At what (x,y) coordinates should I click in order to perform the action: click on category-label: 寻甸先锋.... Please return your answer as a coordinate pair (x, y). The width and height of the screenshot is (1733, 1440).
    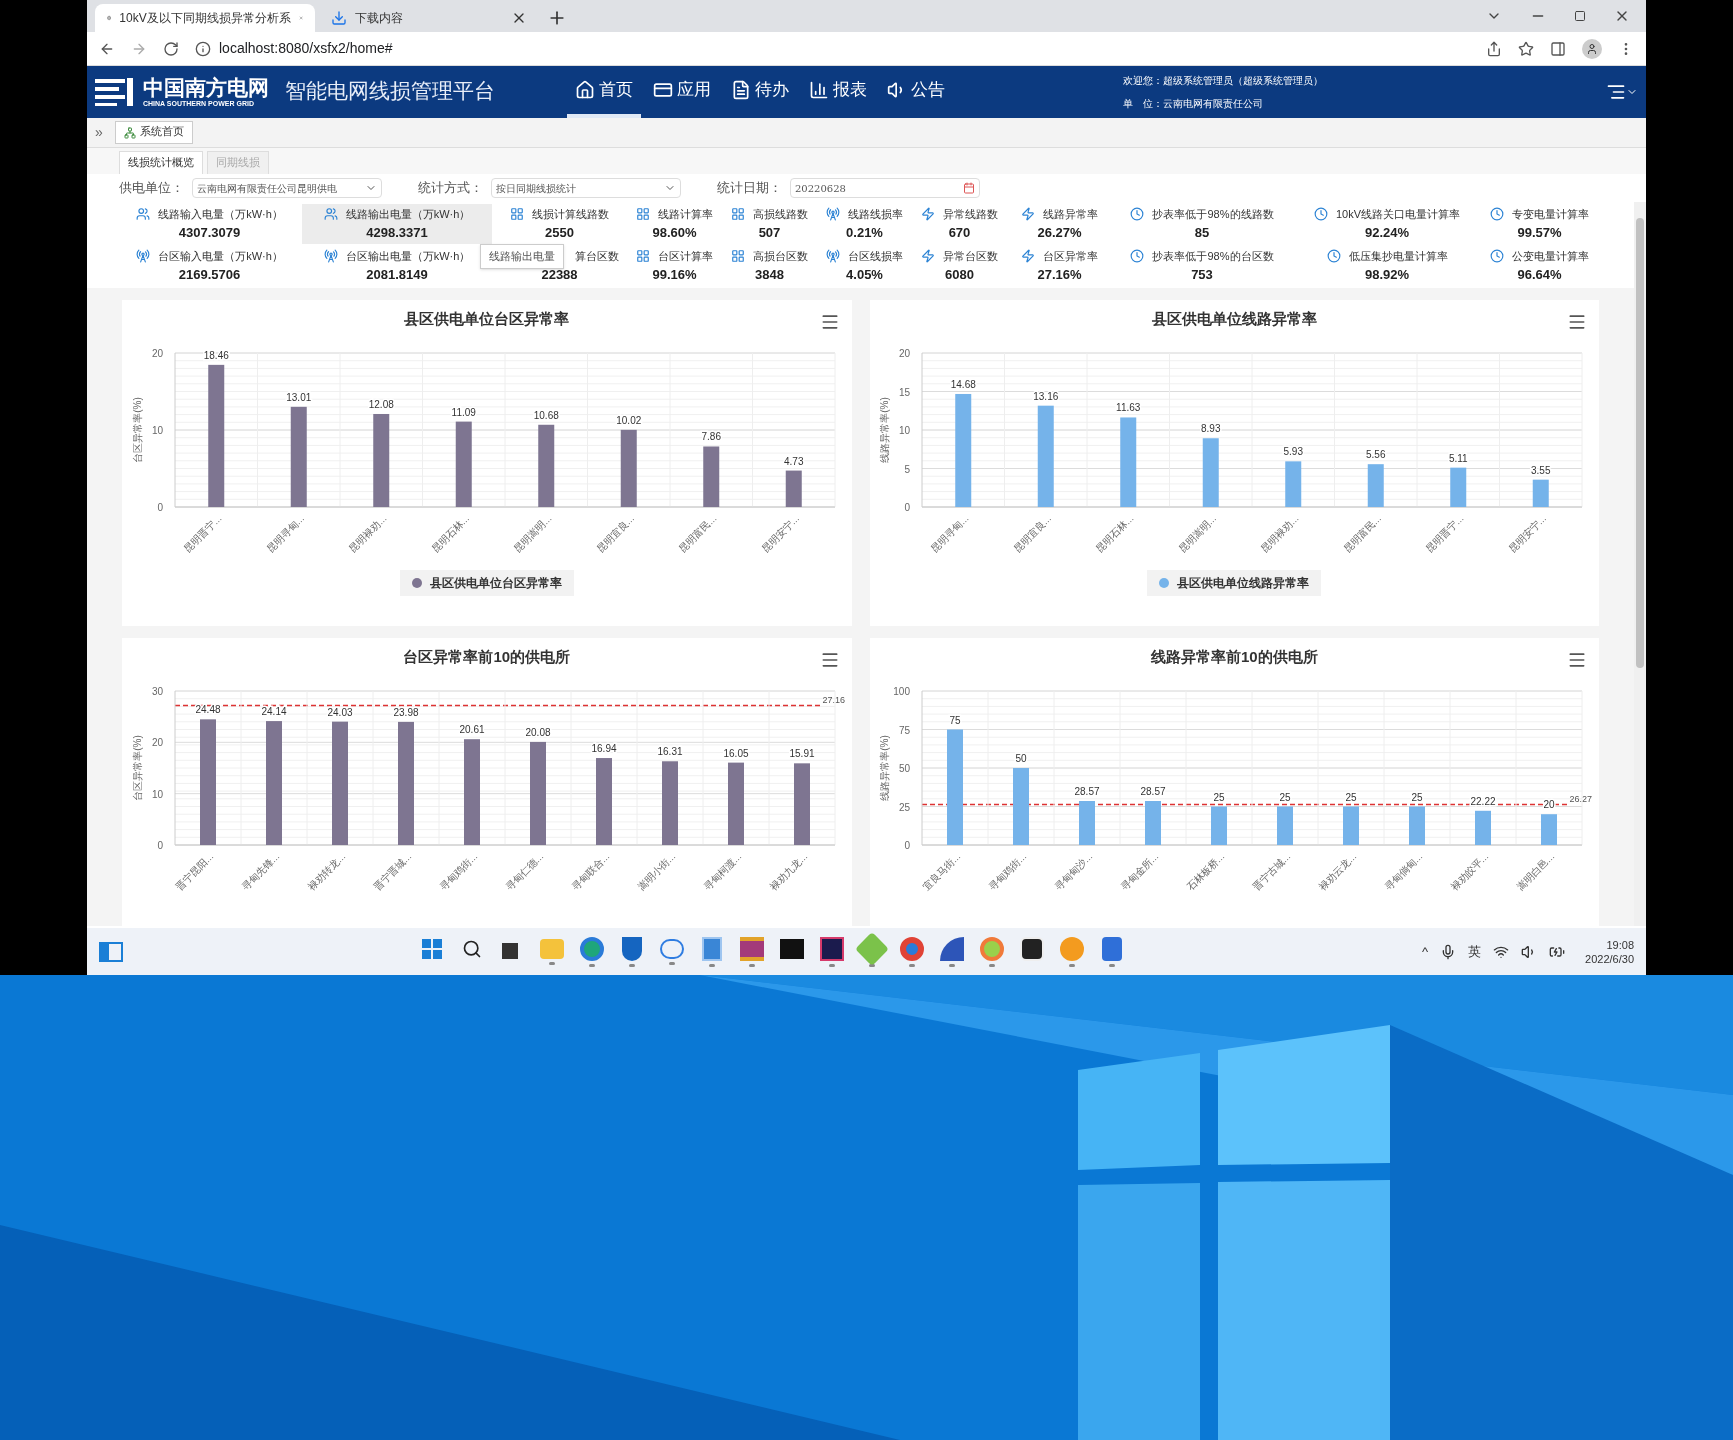
    Looking at the image, I should click on (260, 871).